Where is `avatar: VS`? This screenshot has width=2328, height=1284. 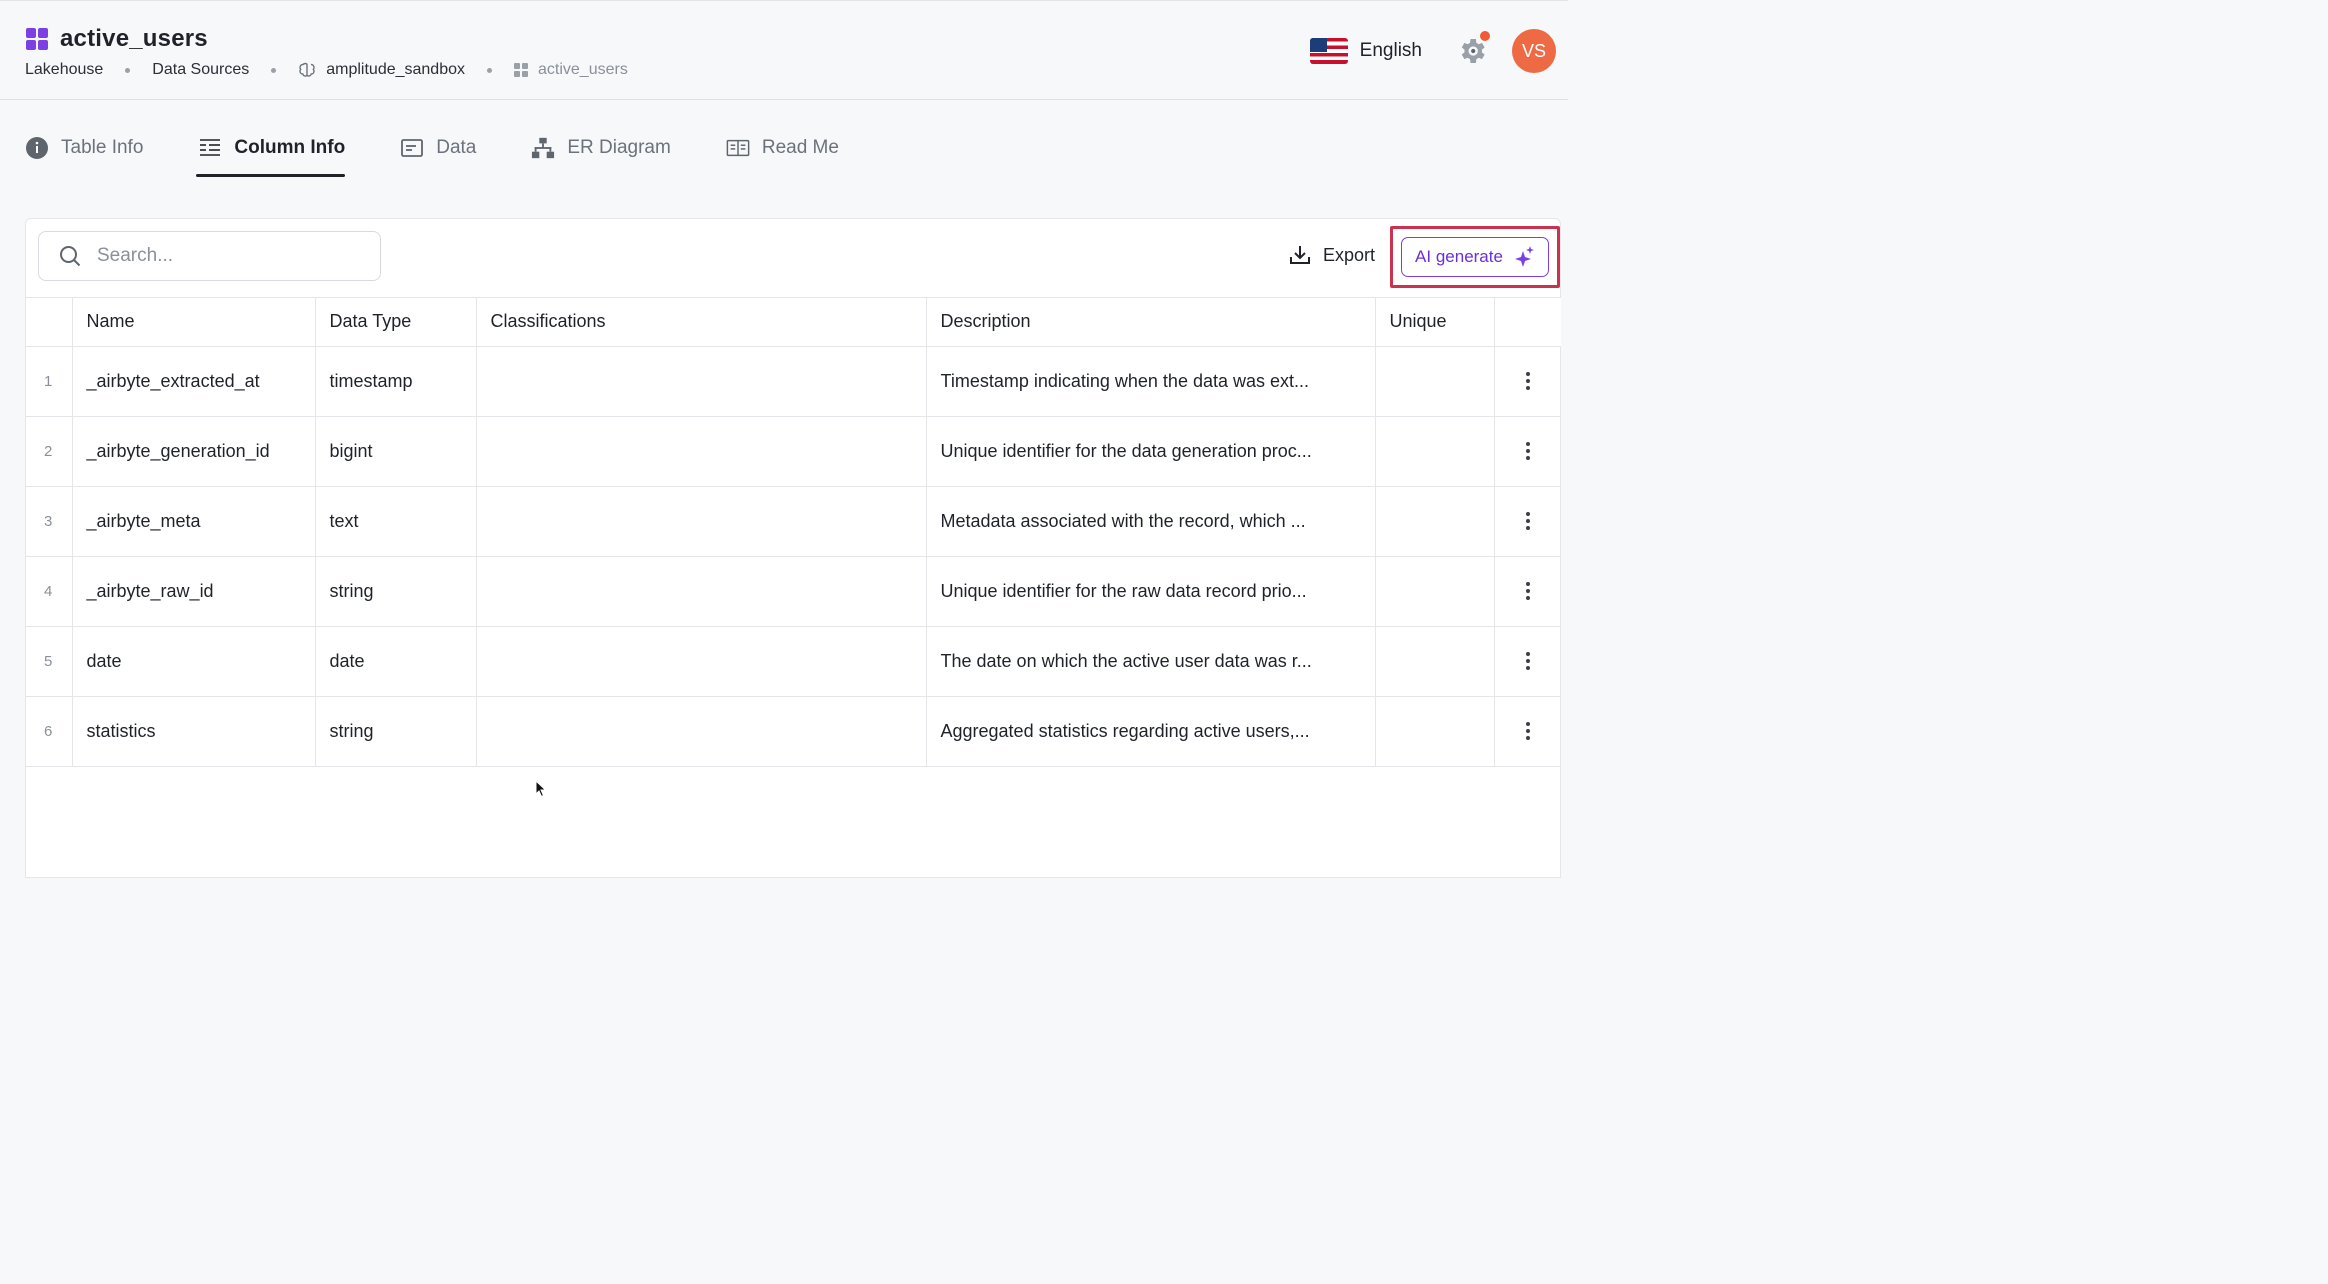
avatar: VS is located at coordinates (1534, 51).